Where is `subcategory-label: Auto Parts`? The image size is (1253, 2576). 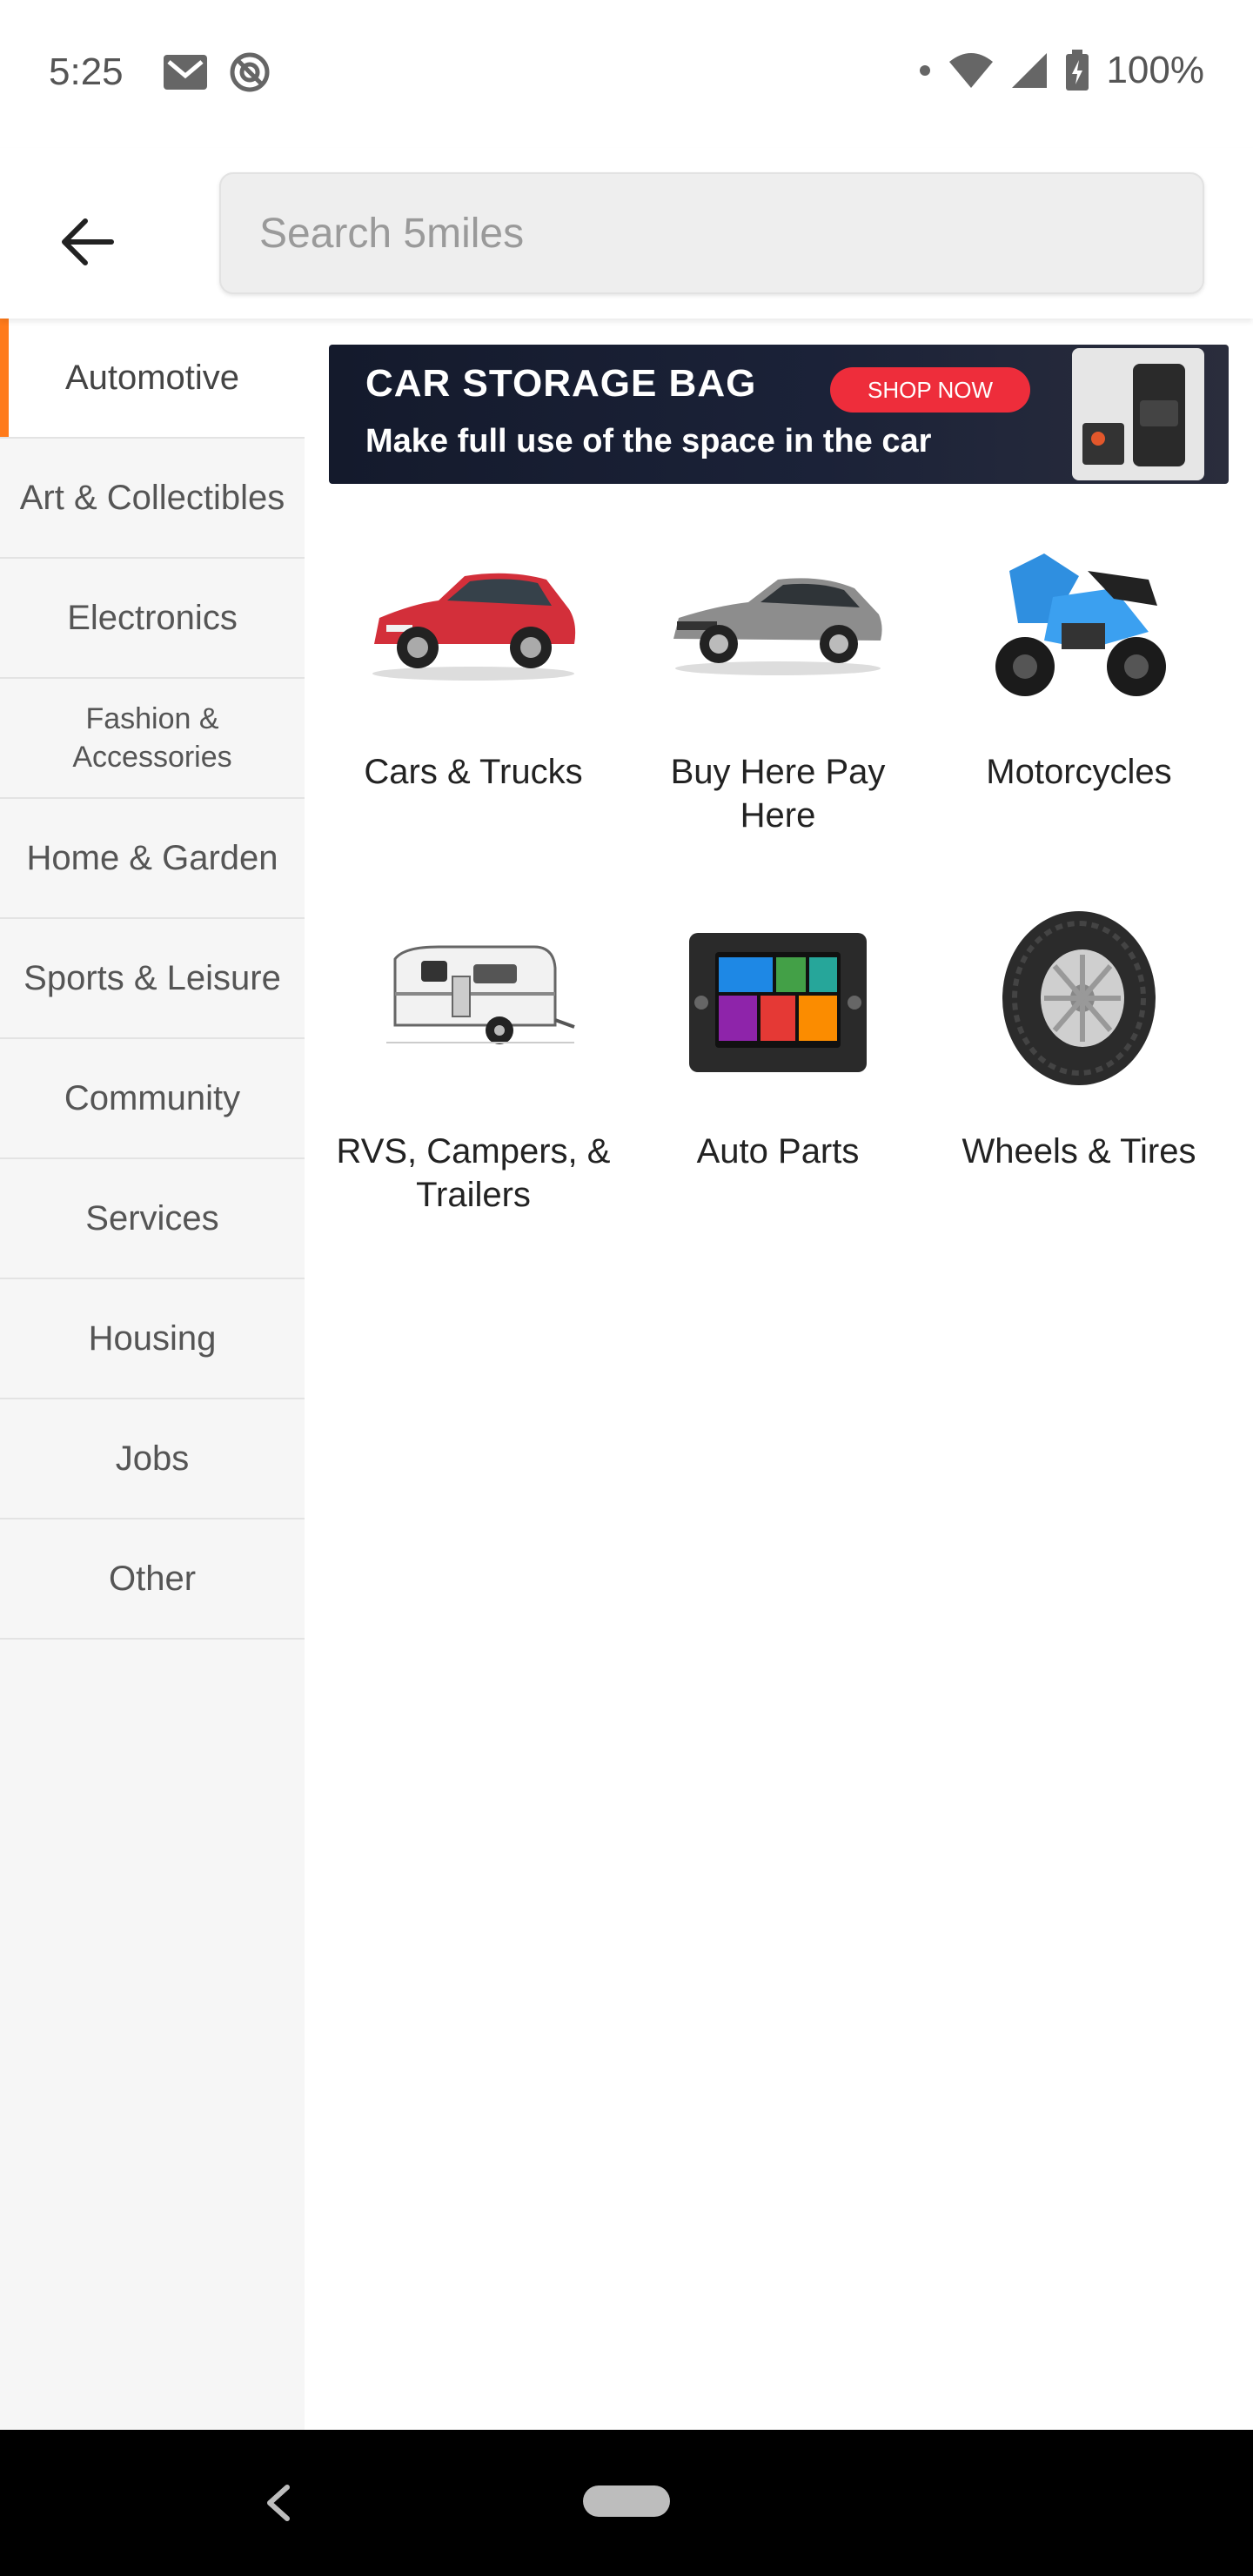 subcategory-label: Auto Parts is located at coordinates (778, 1151).